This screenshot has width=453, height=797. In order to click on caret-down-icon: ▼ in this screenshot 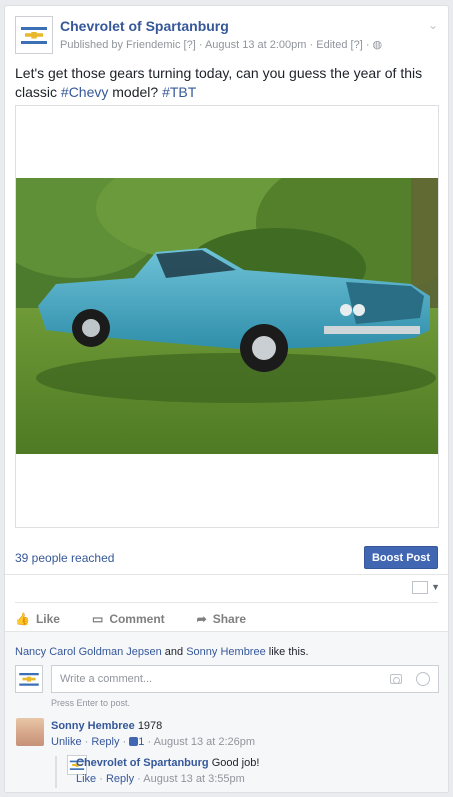, I will do `click(435, 587)`.